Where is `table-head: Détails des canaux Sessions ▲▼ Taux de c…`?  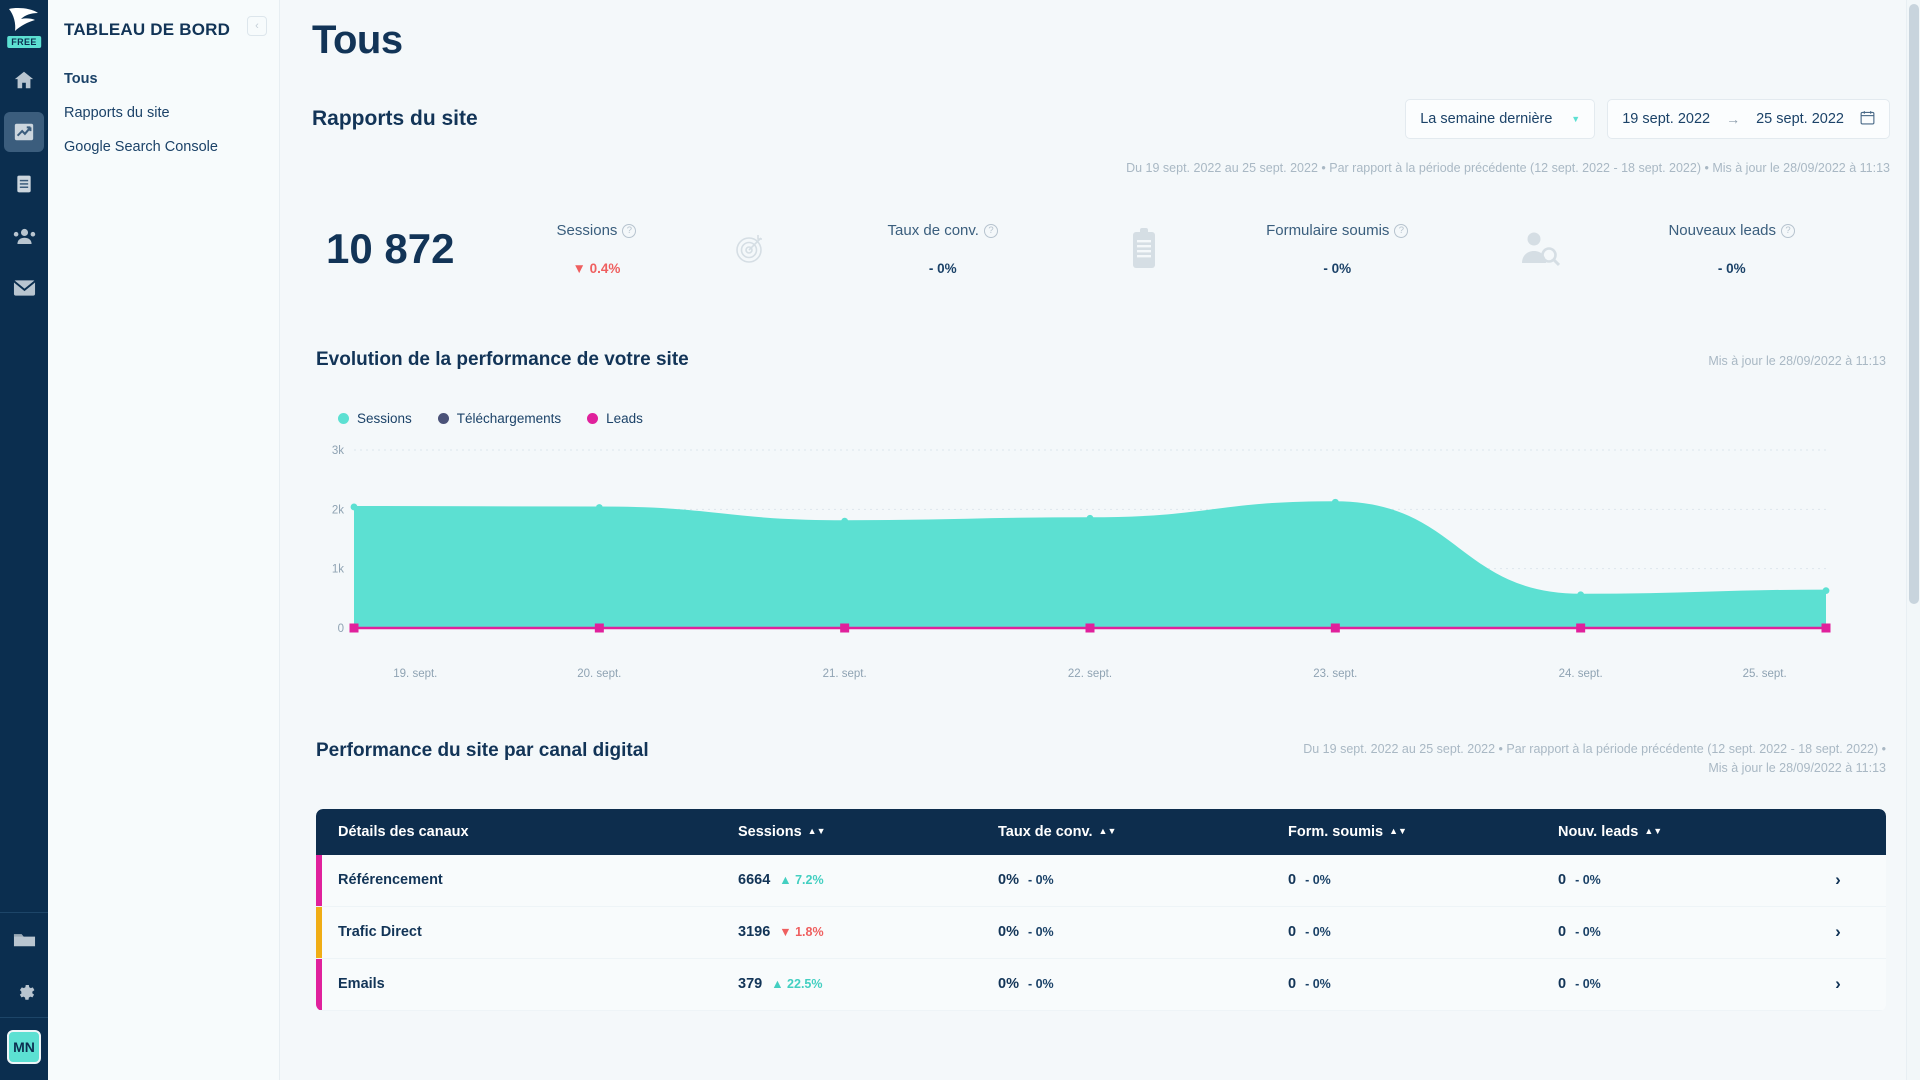 table-head: Détails des canaux Sessions ▲▼ Taux de c… is located at coordinates (1101, 831).